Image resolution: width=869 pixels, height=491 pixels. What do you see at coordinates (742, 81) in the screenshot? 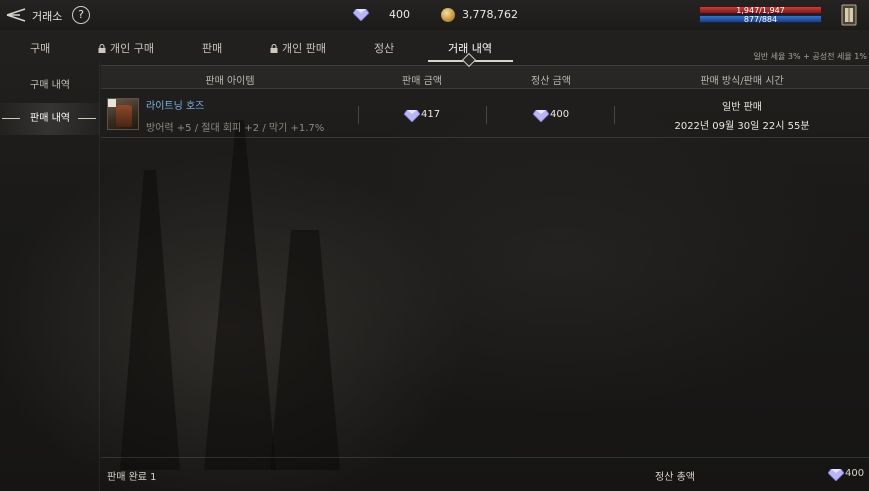
I see `column-header-method-time: 판매 방식/판매 시간` at bounding box center [742, 81].